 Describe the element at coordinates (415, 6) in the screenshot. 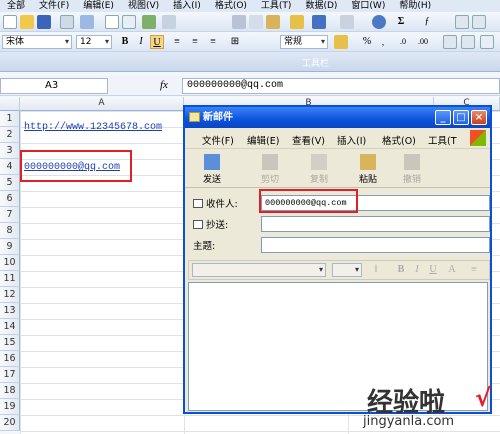

I see `menu-help: 帮助(H)` at that location.